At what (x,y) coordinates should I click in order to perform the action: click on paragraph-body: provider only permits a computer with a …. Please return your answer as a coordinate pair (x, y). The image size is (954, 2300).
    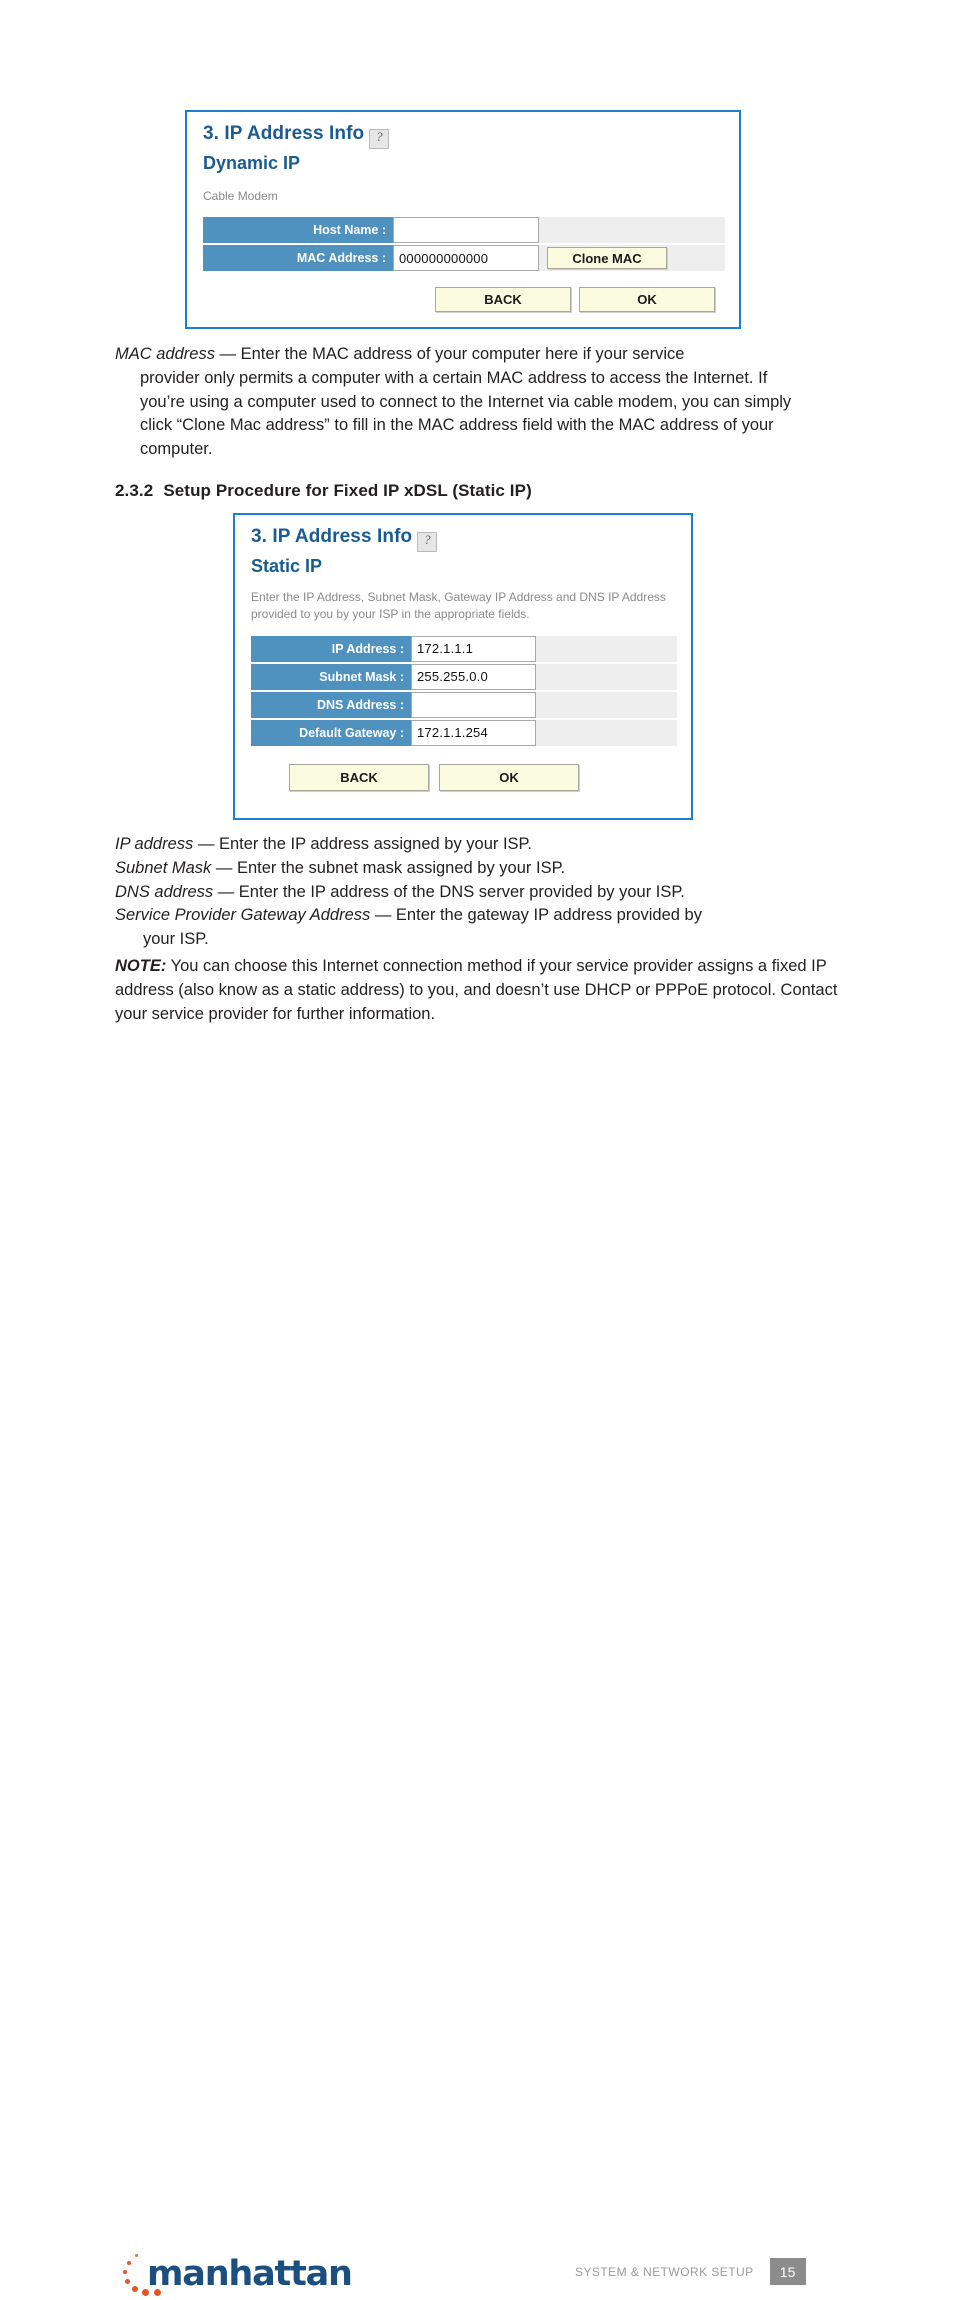
    Looking at the image, I should click on (466, 413).